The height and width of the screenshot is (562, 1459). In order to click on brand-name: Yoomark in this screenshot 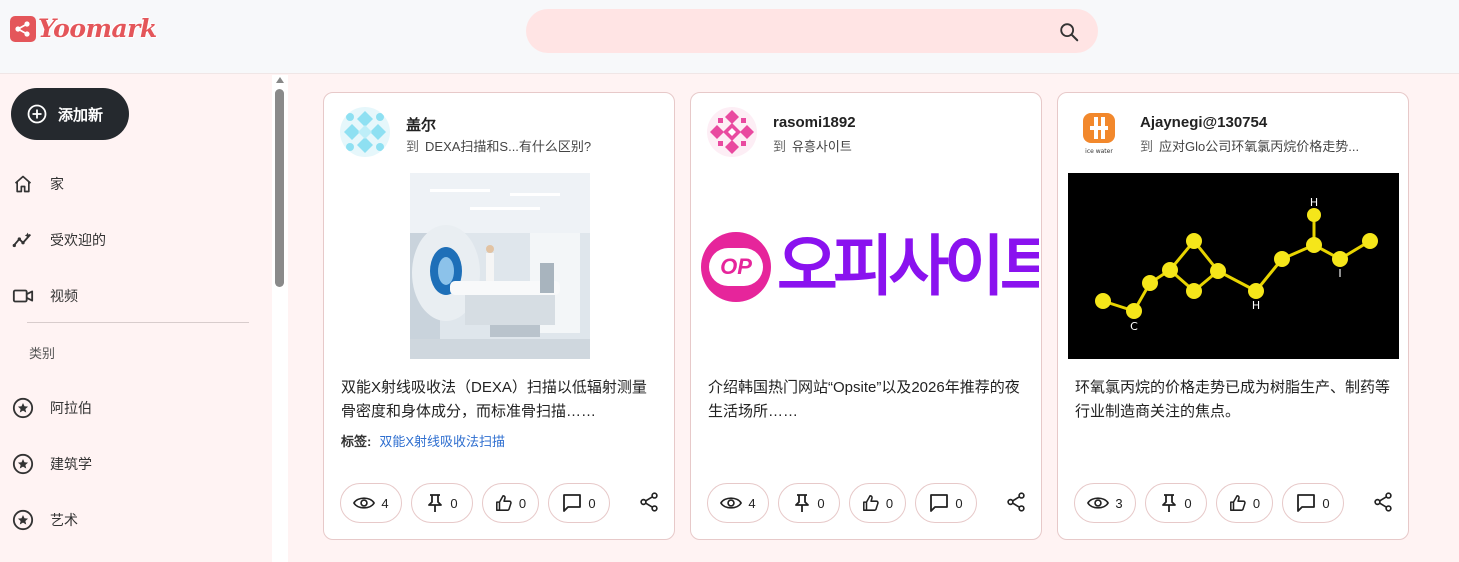, I will do `click(97, 28)`.